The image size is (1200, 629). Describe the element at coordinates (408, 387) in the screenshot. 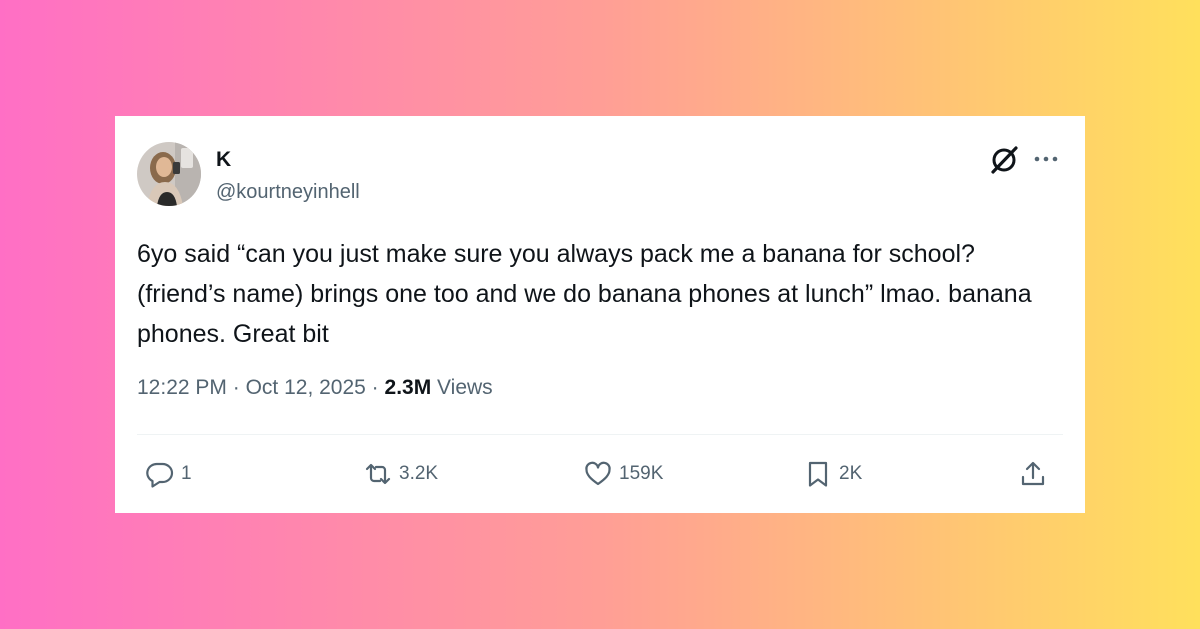

I see `views-count: 2.3M` at that location.